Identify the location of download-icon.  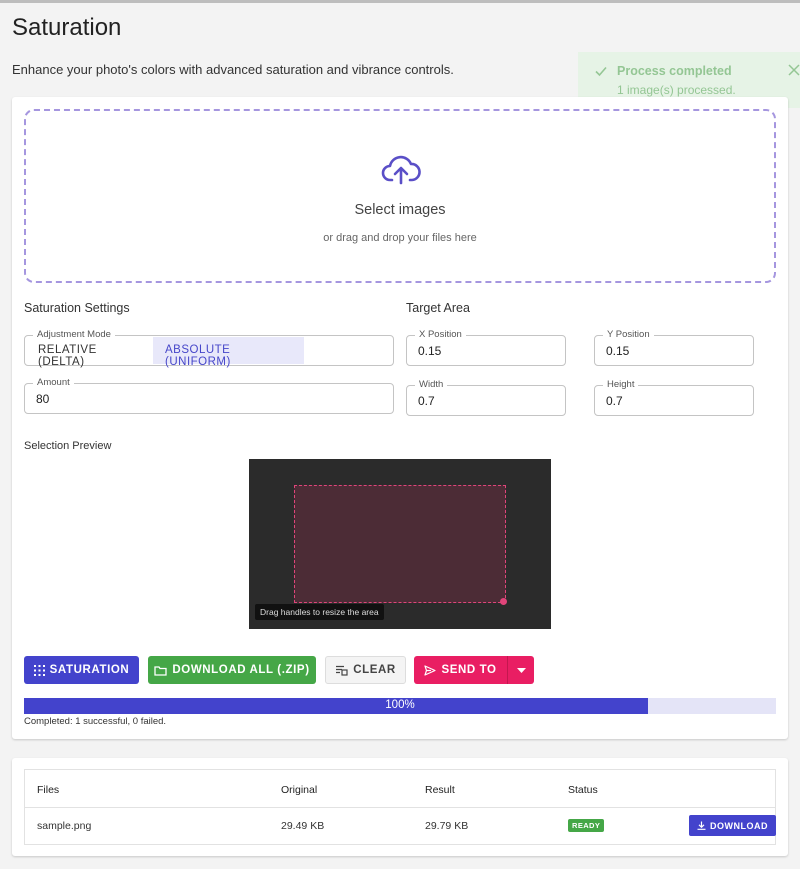
(701, 825).